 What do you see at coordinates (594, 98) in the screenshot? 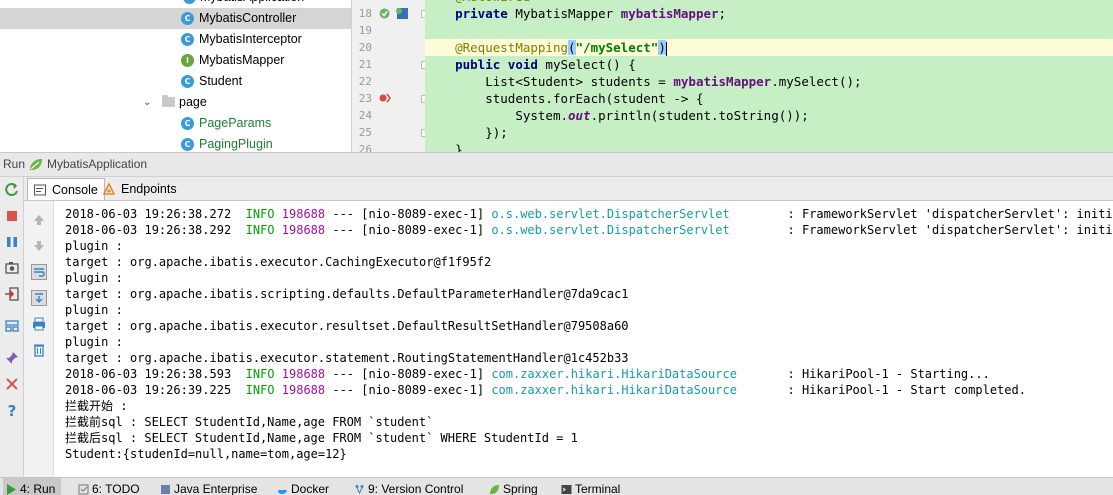
I see `code-line-23: students.forEach(student -> {` at bounding box center [594, 98].